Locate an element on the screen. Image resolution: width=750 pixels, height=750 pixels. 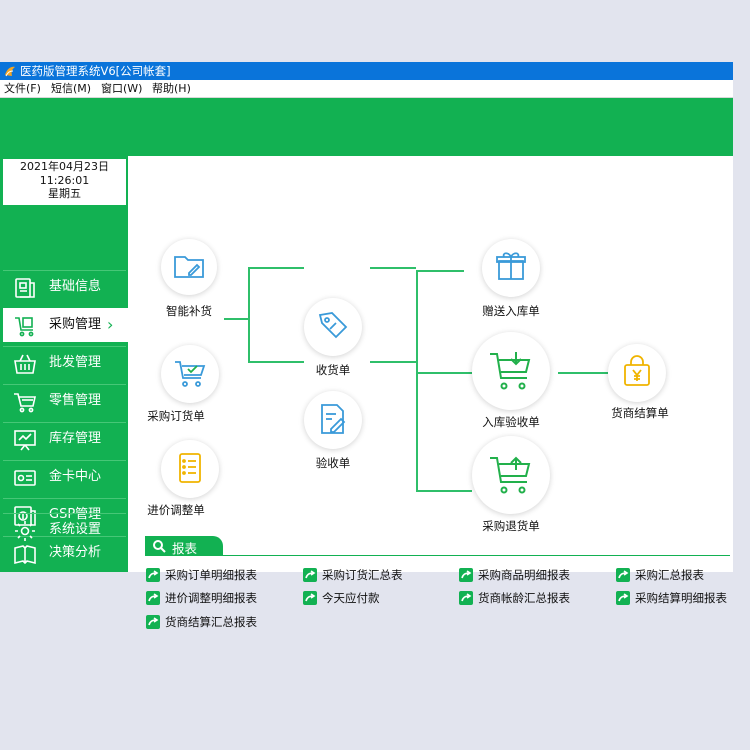
report-label: 进价调整明细报表 is located at coordinates (211, 598).